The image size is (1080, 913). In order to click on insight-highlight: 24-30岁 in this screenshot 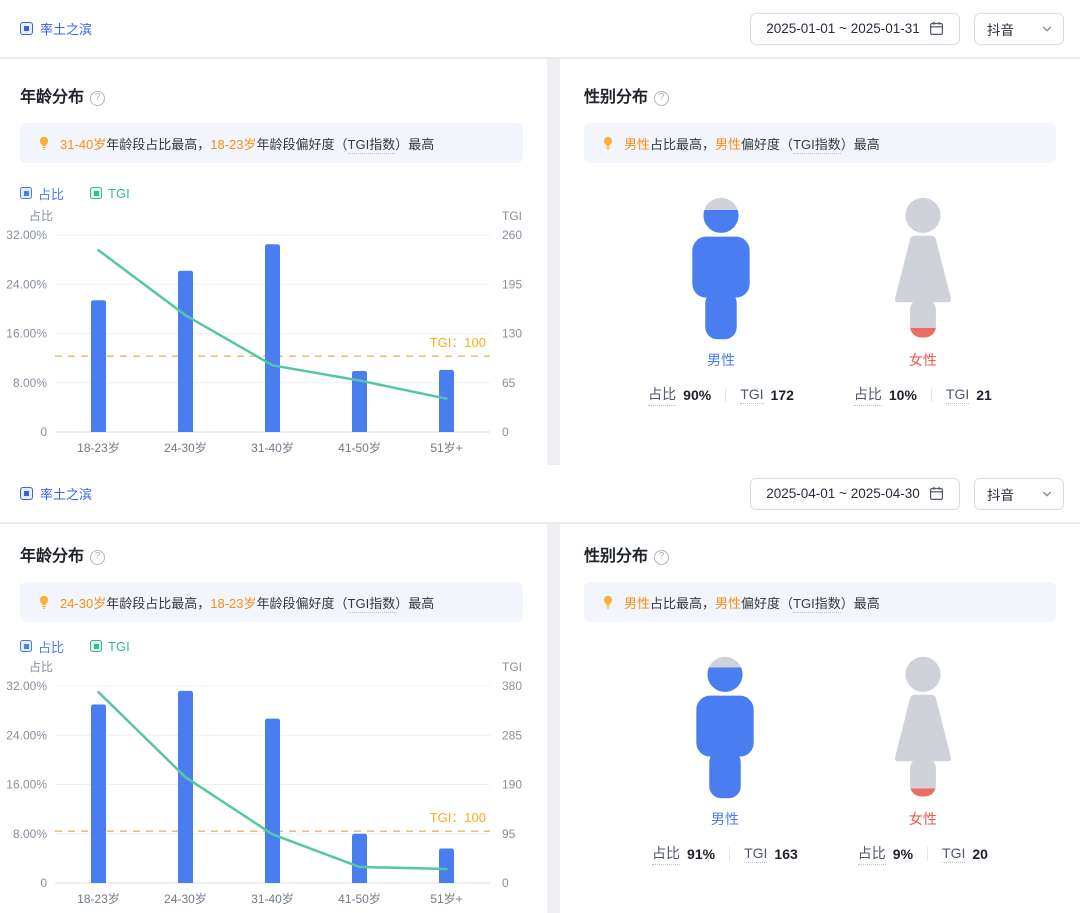, I will do `click(83, 603)`.